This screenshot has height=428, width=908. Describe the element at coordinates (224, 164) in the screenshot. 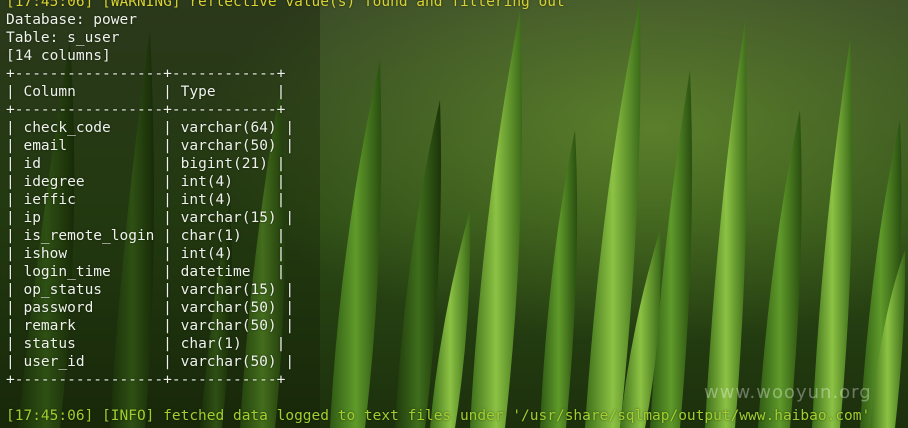

I see `column-type-cell: bigint(21)` at that location.